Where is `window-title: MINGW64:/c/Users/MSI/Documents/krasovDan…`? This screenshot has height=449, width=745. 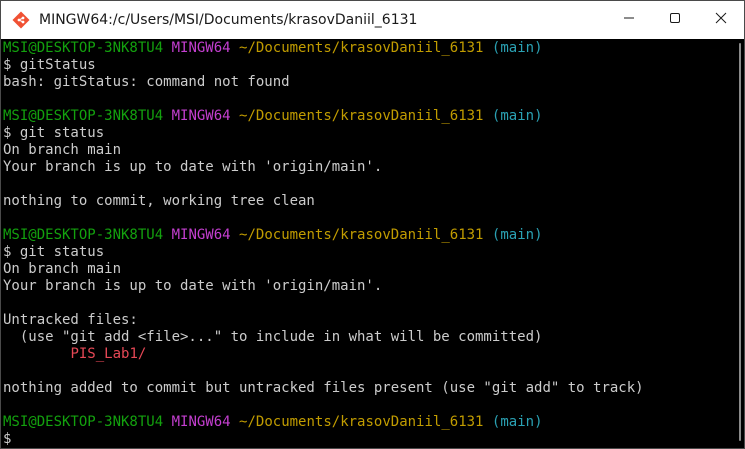 window-title: MINGW64:/c/Users/MSI/Documents/krasovDan… is located at coordinates (228, 20).